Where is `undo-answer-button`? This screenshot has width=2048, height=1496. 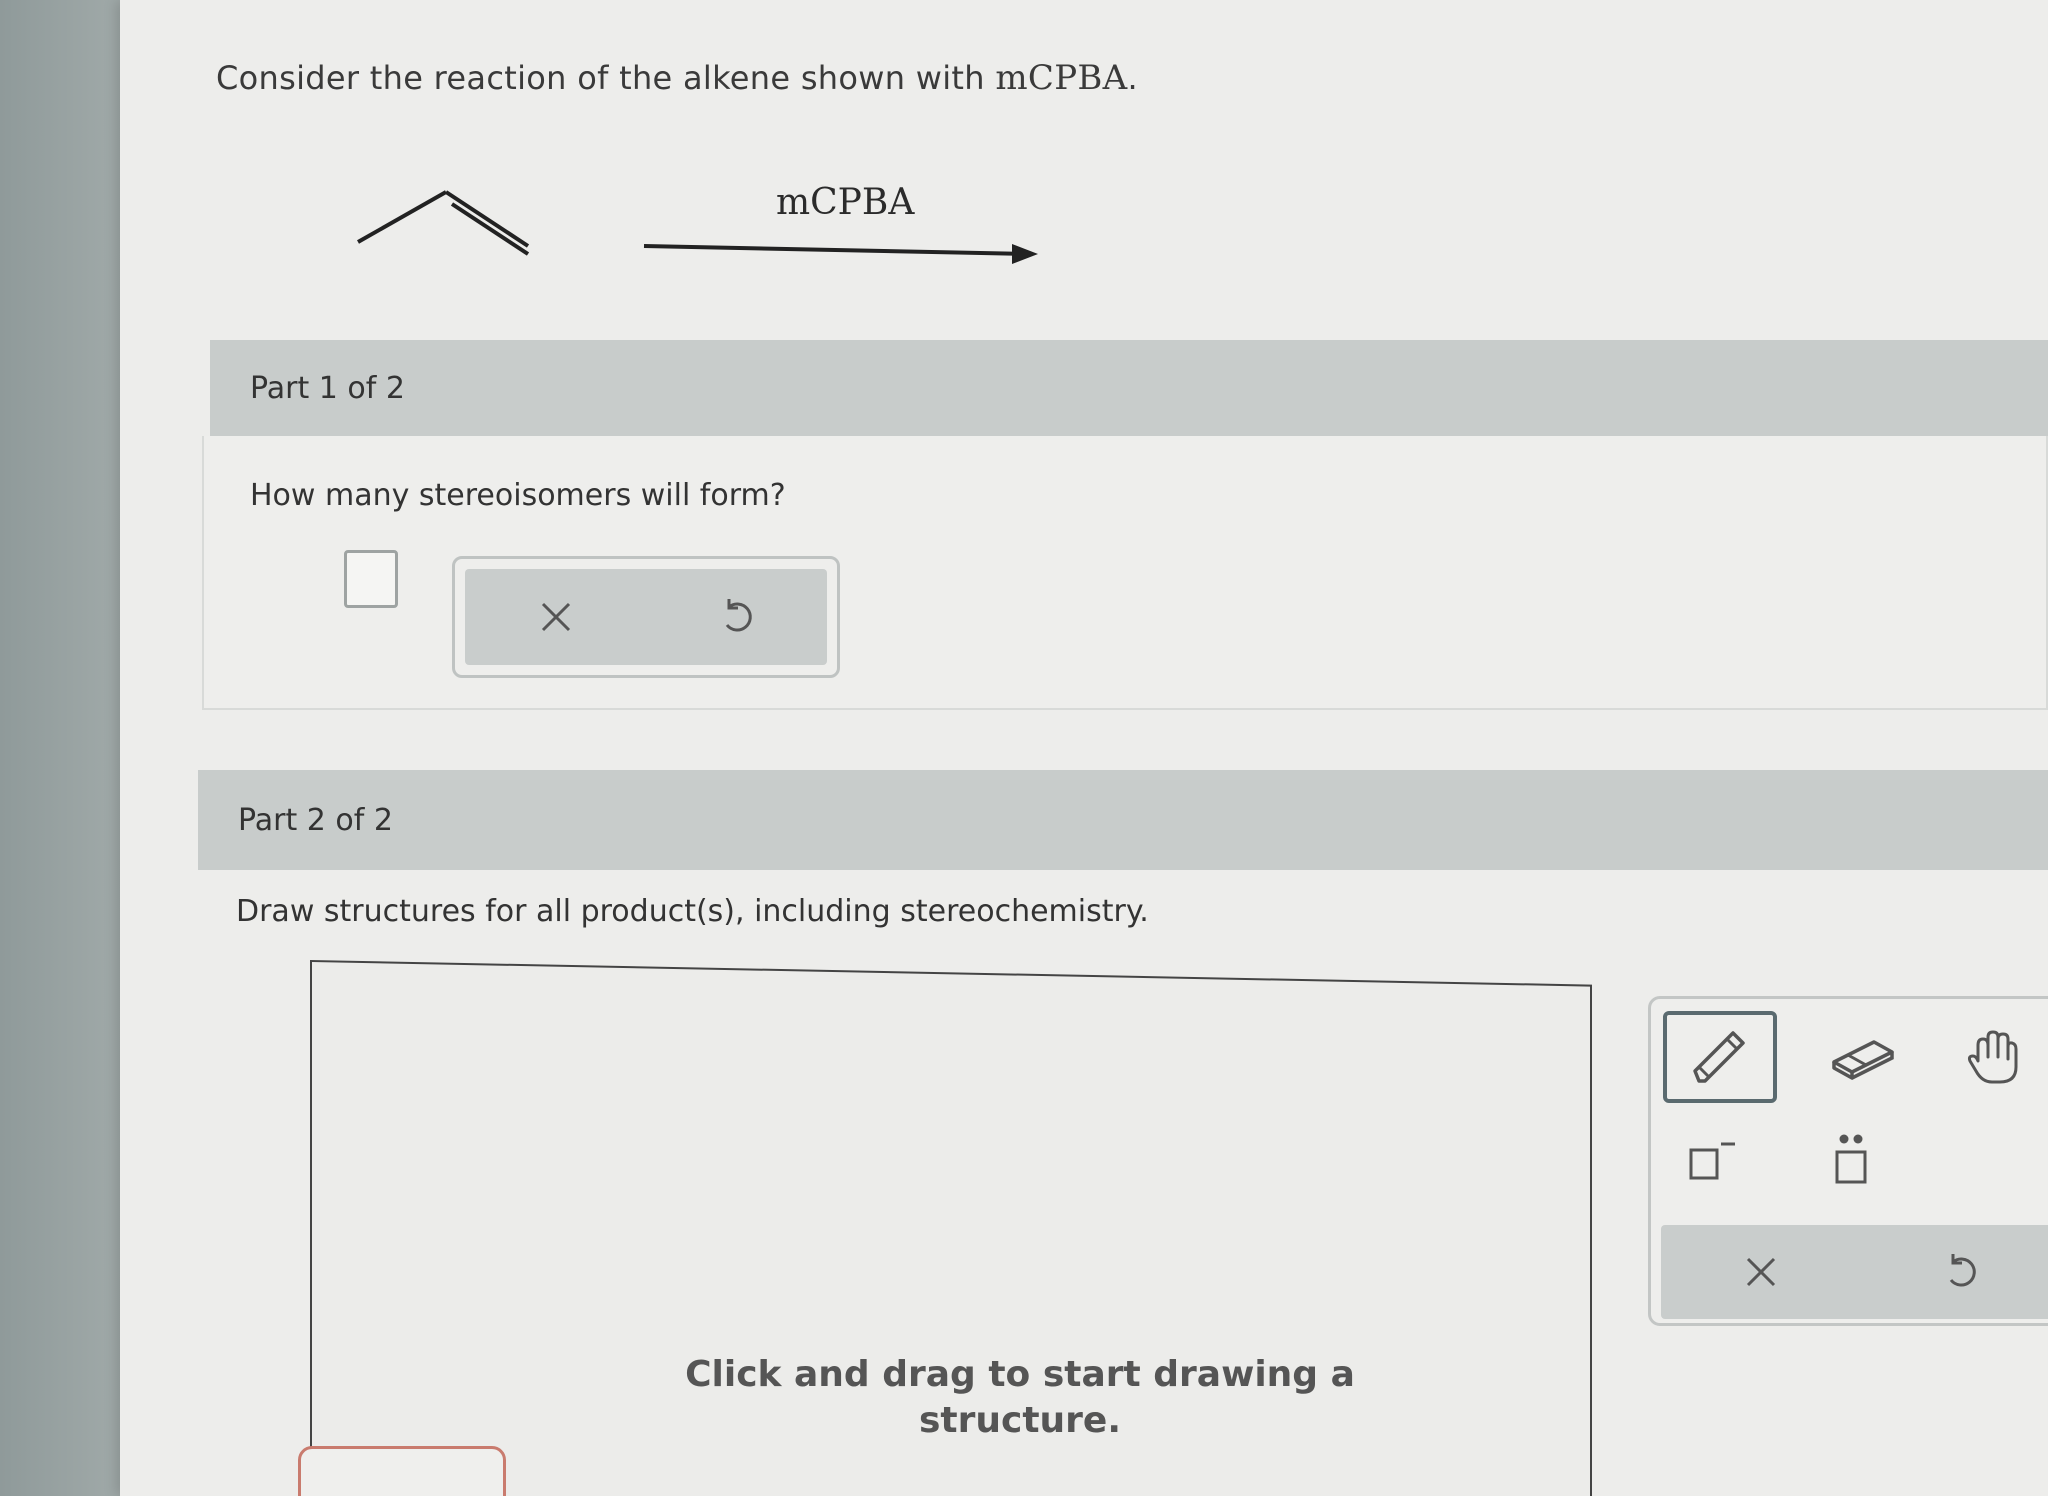
undo-answer-button is located at coordinates (737, 617).